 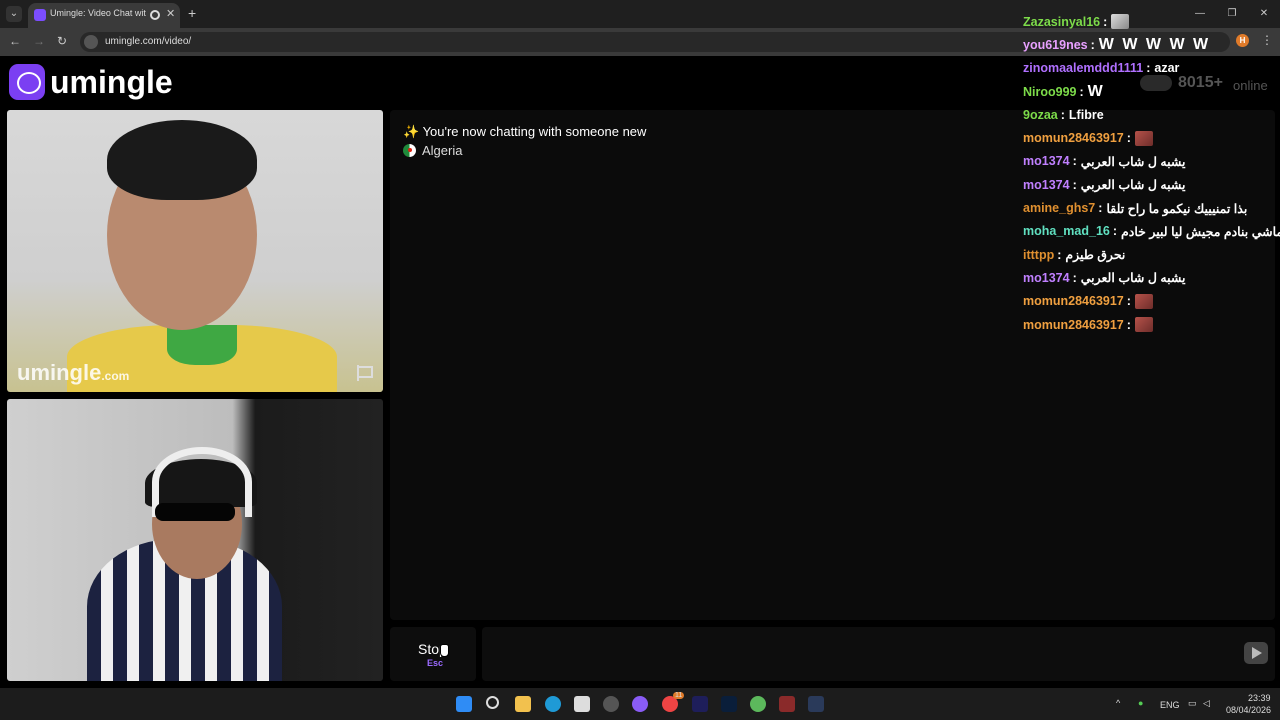 I want to click on umingle-watermark: umingle.com, so click(x=73, y=372).